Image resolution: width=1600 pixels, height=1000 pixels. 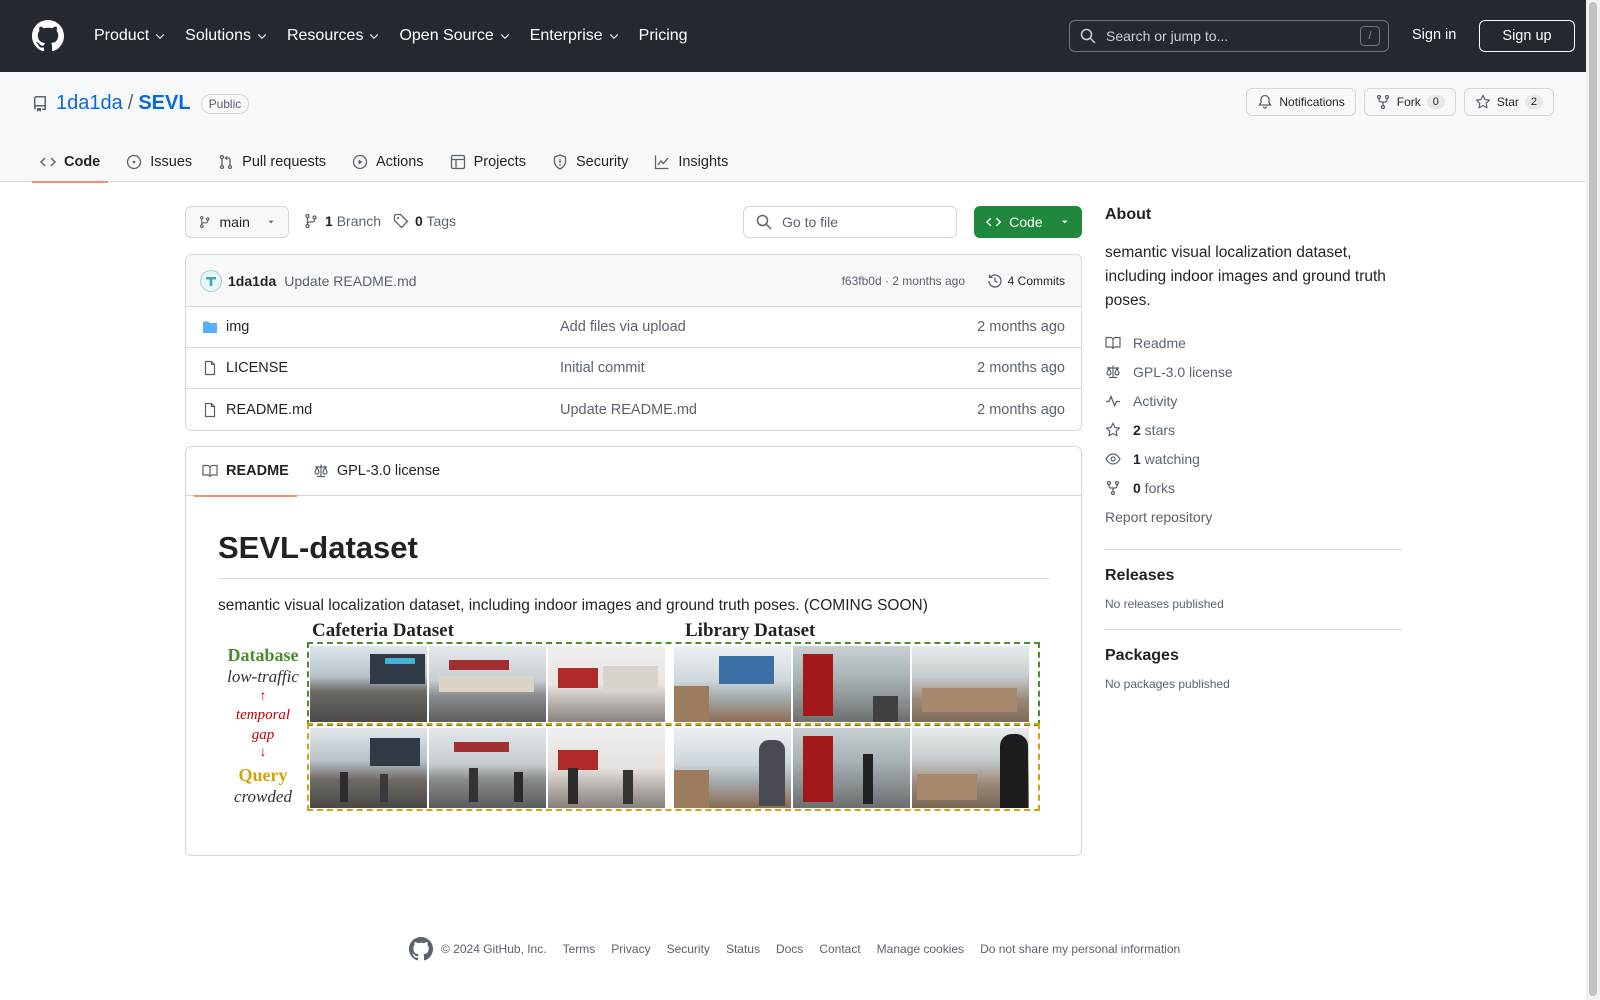 What do you see at coordinates (1167, 684) in the screenshot?
I see `packages-empty: No packages published` at bounding box center [1167, 684].